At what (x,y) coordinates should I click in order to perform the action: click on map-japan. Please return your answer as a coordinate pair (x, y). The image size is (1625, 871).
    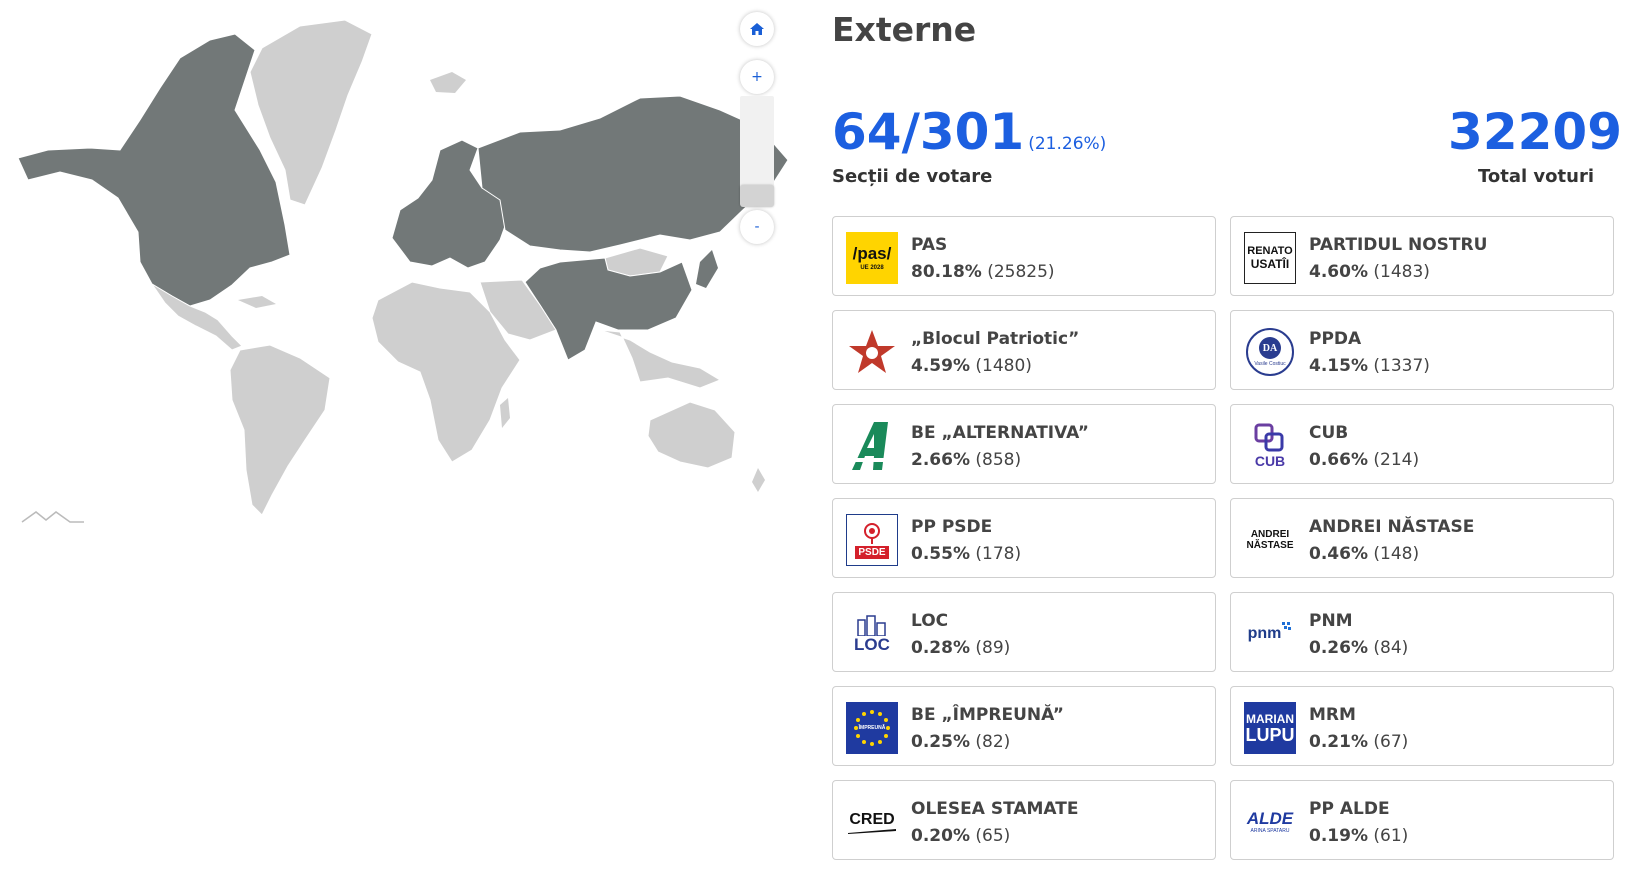
    Looking at the image, I should click on (707, 269).